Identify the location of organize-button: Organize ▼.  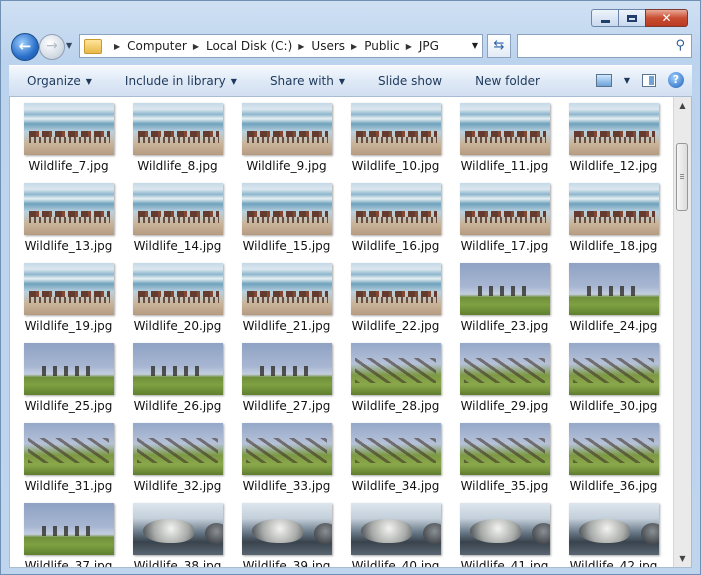
(58, 81).